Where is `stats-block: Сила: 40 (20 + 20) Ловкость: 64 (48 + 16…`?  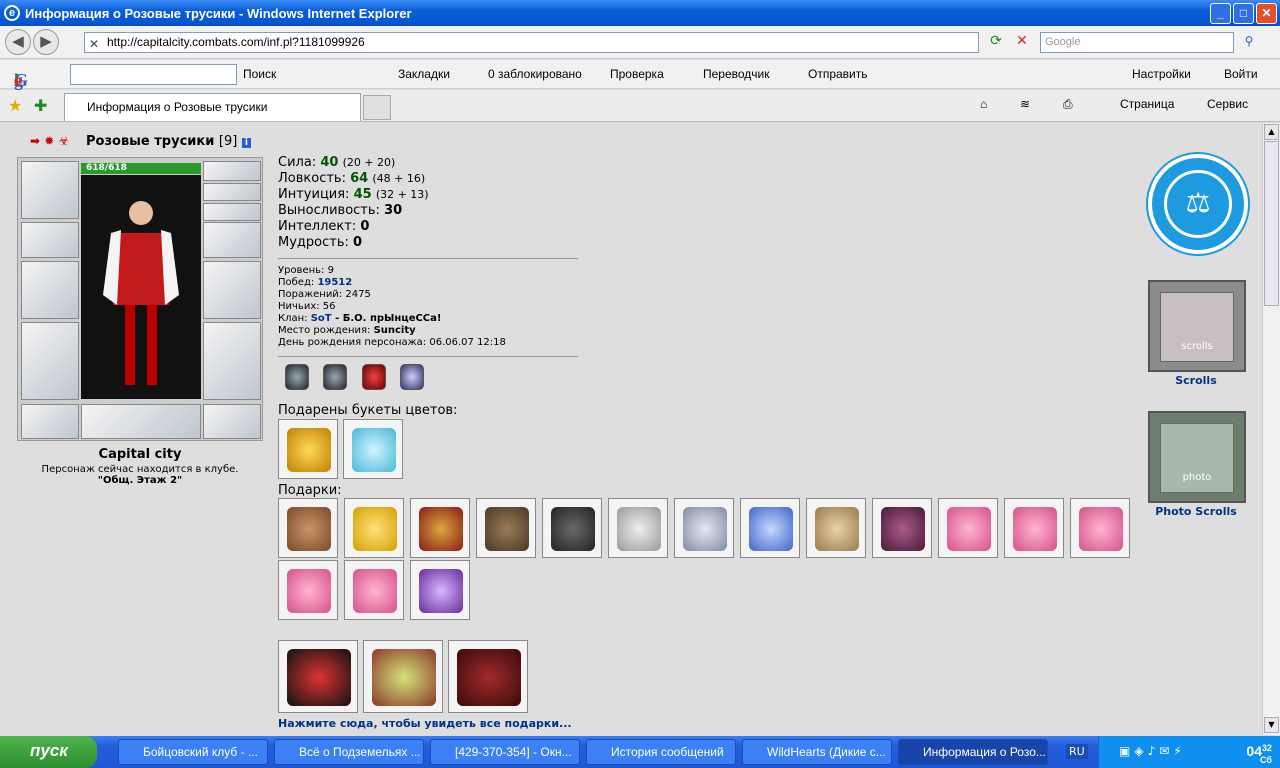 stats-block: Сила: 40 (20 + 20) Ловкость: 64 (48 + 16… is located at coordinates (353, 203).